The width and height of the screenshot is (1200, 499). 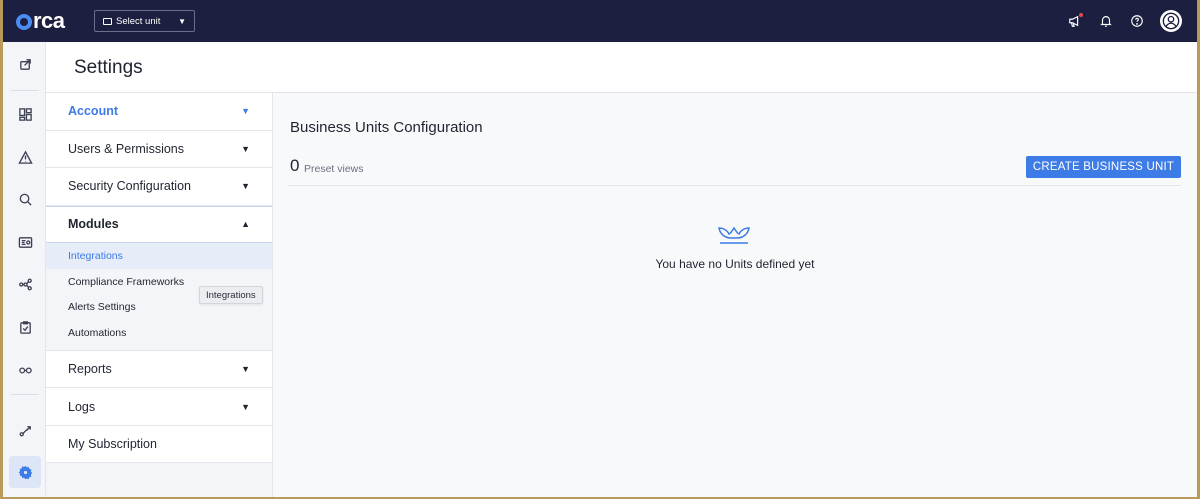 I want to click on orca-logo: rca, so click(x=47, y=21).